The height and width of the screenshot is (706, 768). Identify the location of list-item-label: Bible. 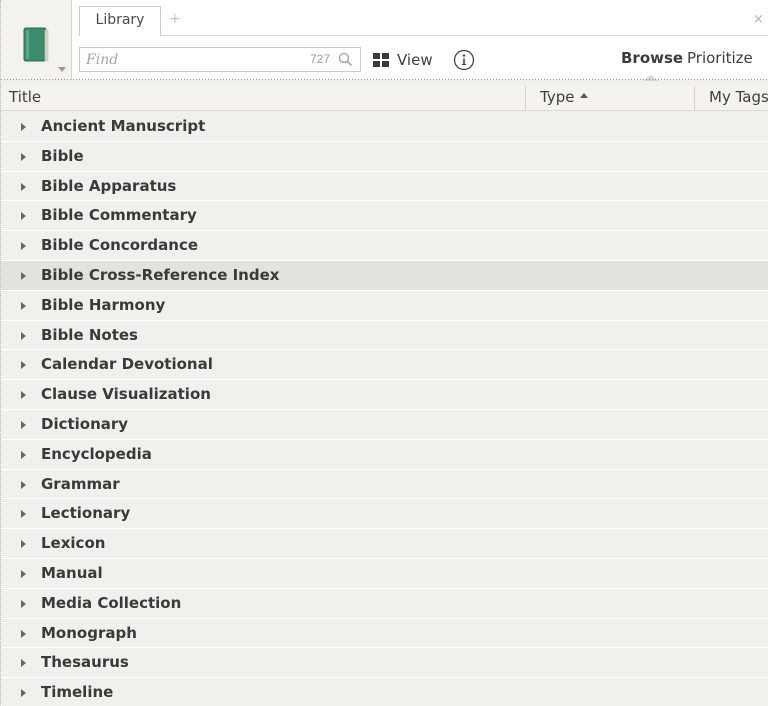
(62, 155).